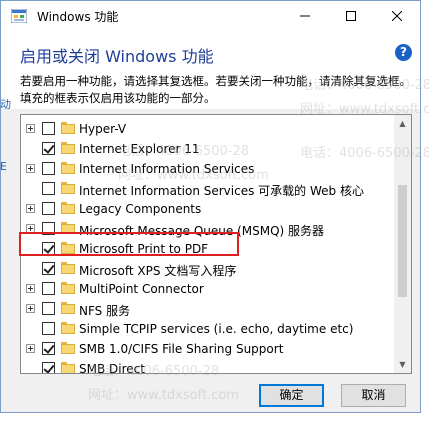 The width and height of the screenshot is (429, 425). Describe the element at coordinates (141, 289) in the screenshot. I see `feature-label: MultiPoint Connector` at that location.